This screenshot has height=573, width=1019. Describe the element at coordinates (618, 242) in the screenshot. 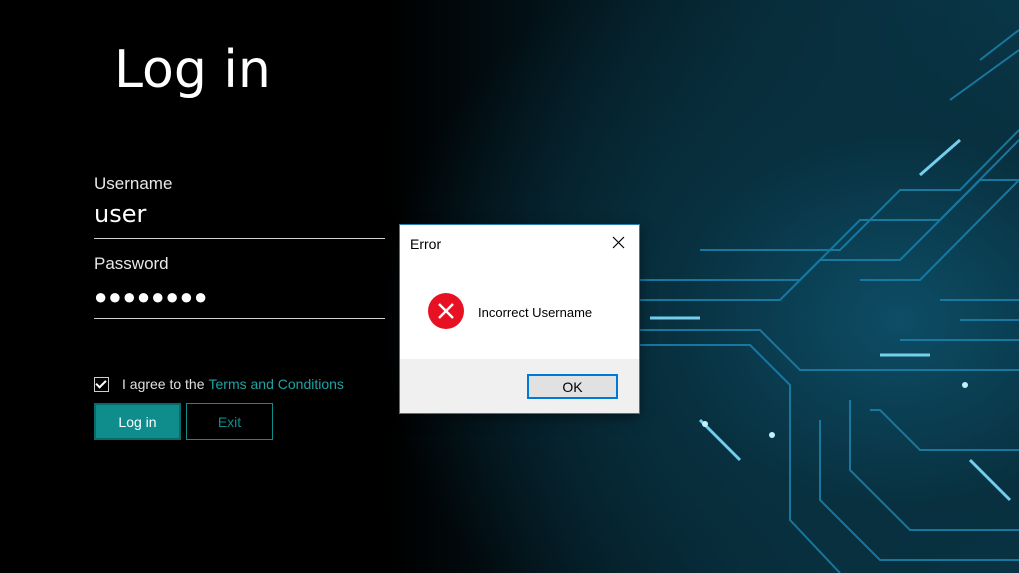

I see `close-icon` at that location.